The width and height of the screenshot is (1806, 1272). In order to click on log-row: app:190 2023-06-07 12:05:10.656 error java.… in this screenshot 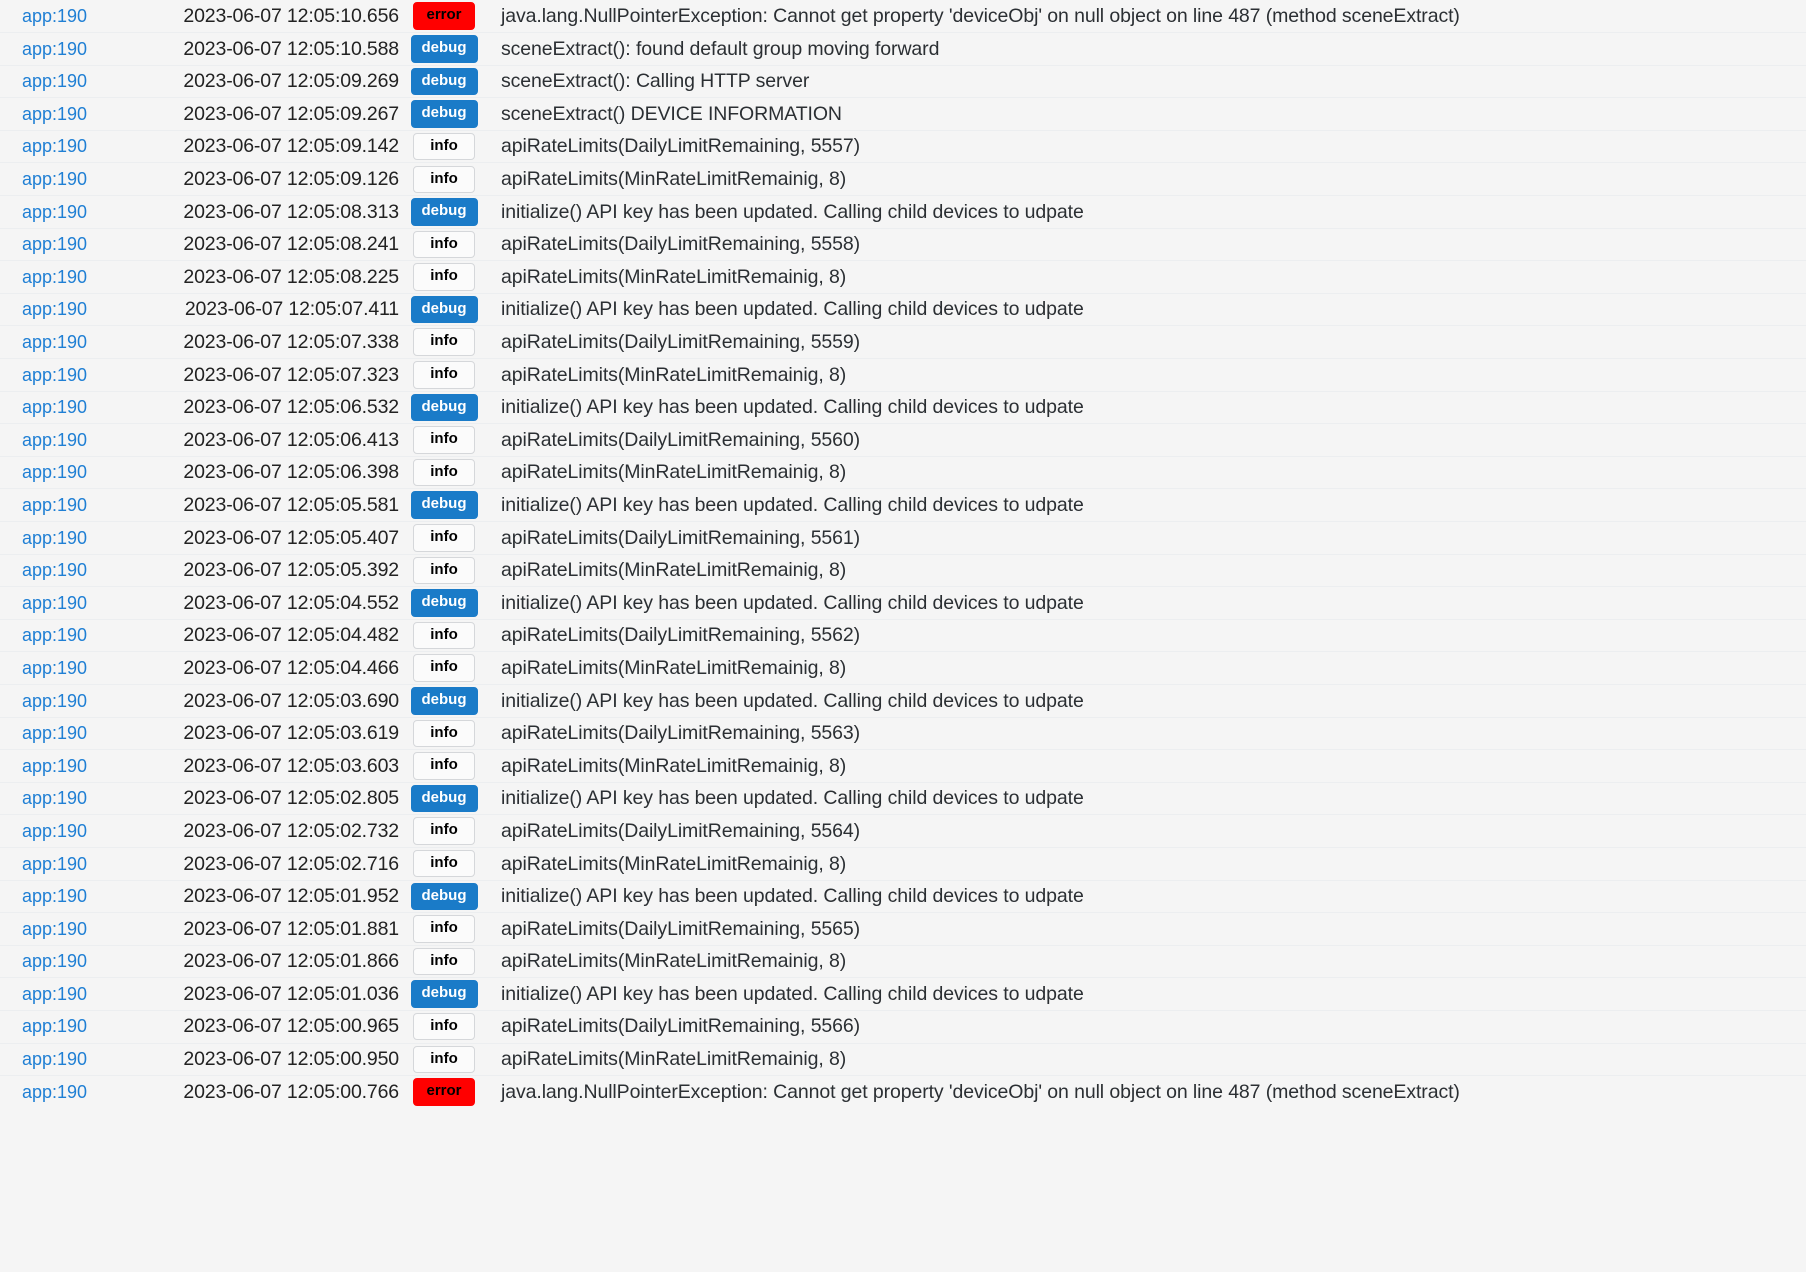, I will do `click(903, 16)`.